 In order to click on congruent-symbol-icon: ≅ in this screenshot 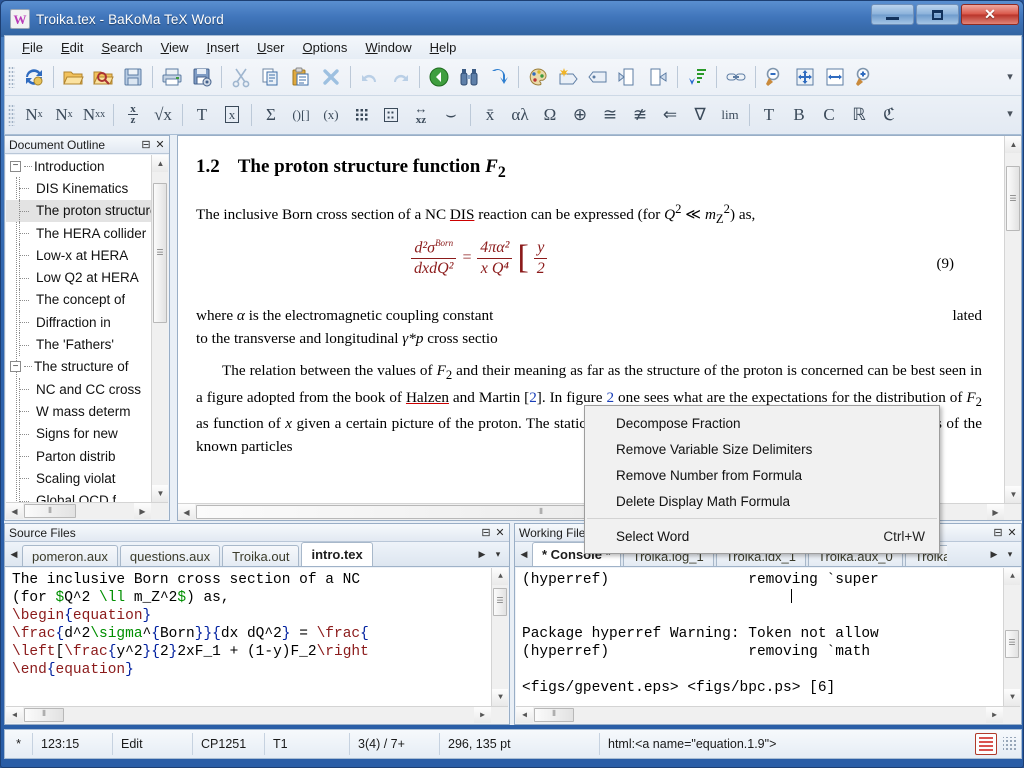, I will do `click(610, 115)`.